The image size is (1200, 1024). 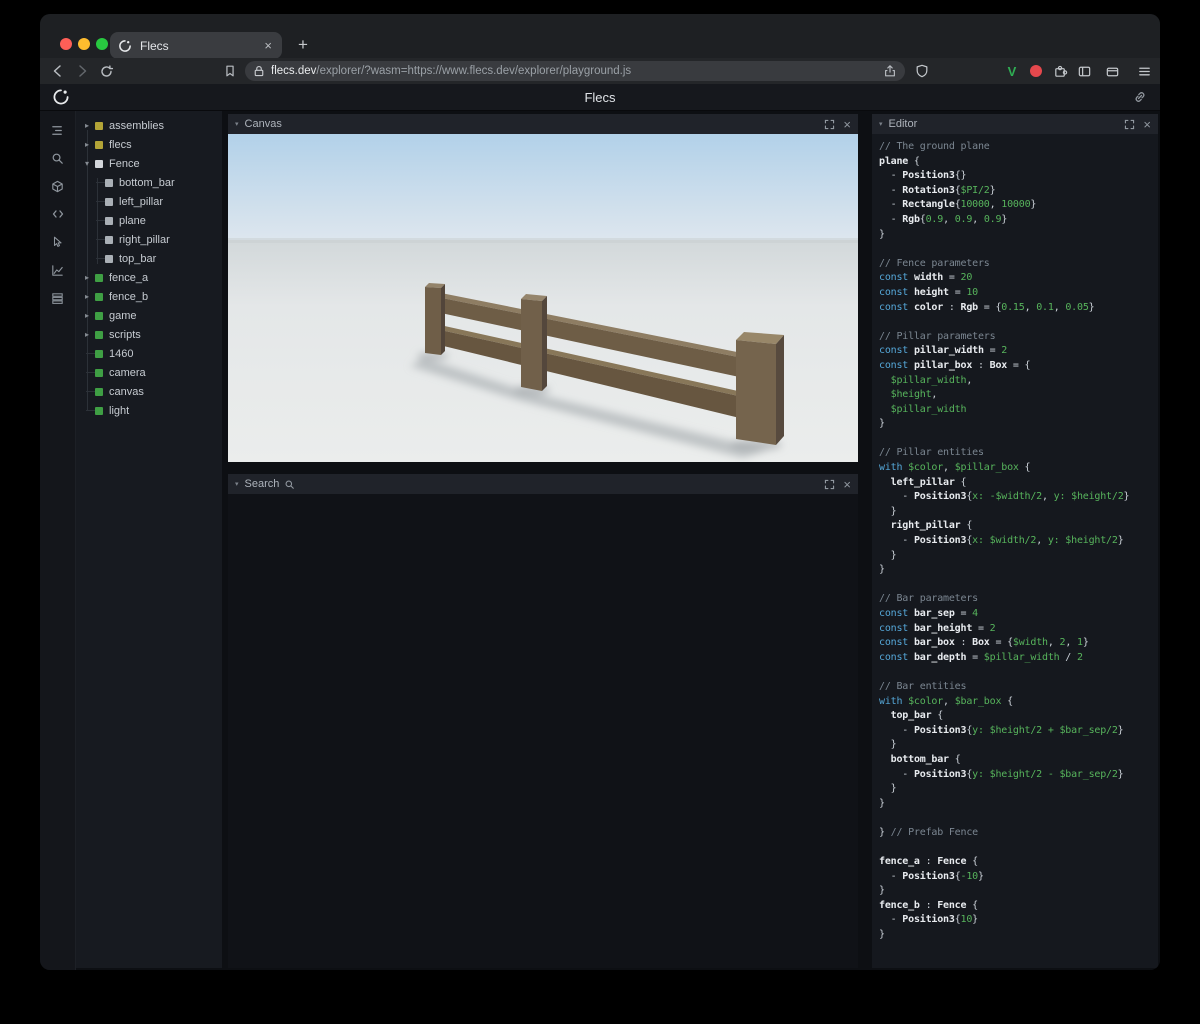 What do you see at coordinates (57, 186) in the screenshot?
I see `cube-icon` at bounding box center [57, 186].